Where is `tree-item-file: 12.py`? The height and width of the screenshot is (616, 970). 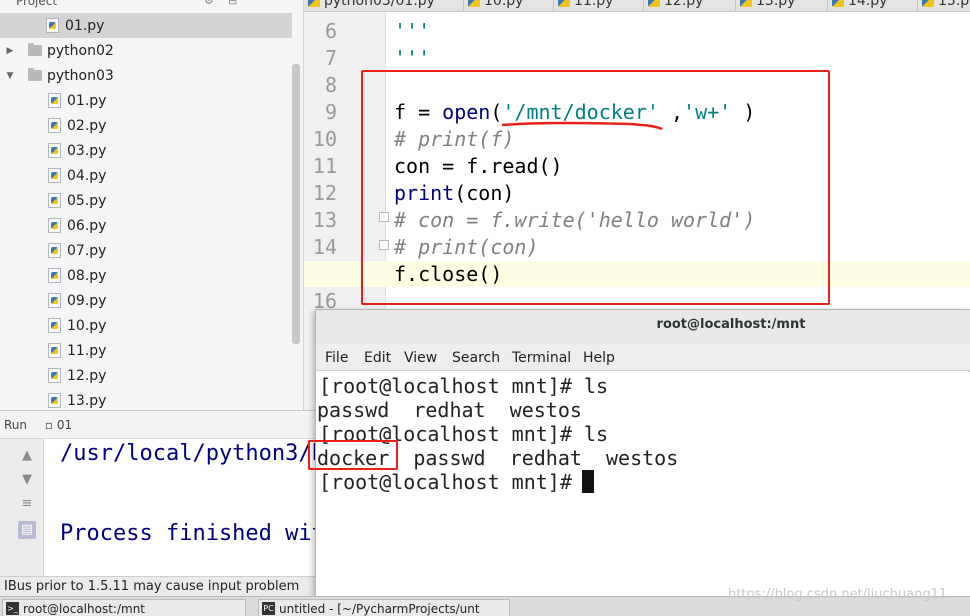
tree-item-file: 12.py is located at coordinates (146, 375).